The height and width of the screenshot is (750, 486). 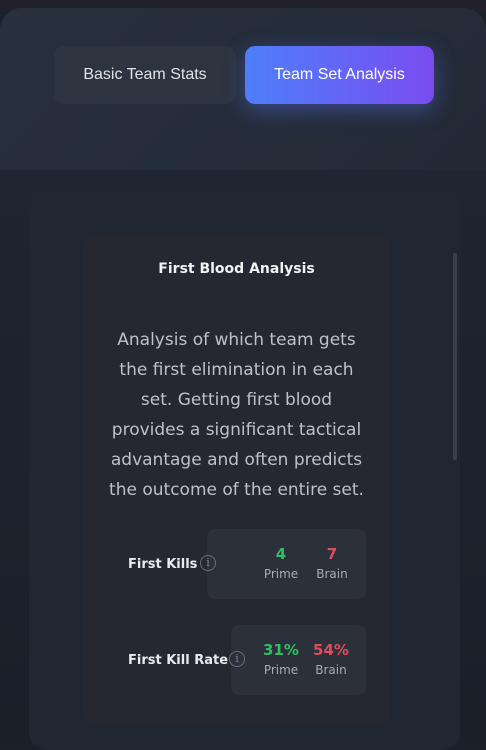 I want to click on brain-first-kills-value: 7, so click(x=332, y=554).